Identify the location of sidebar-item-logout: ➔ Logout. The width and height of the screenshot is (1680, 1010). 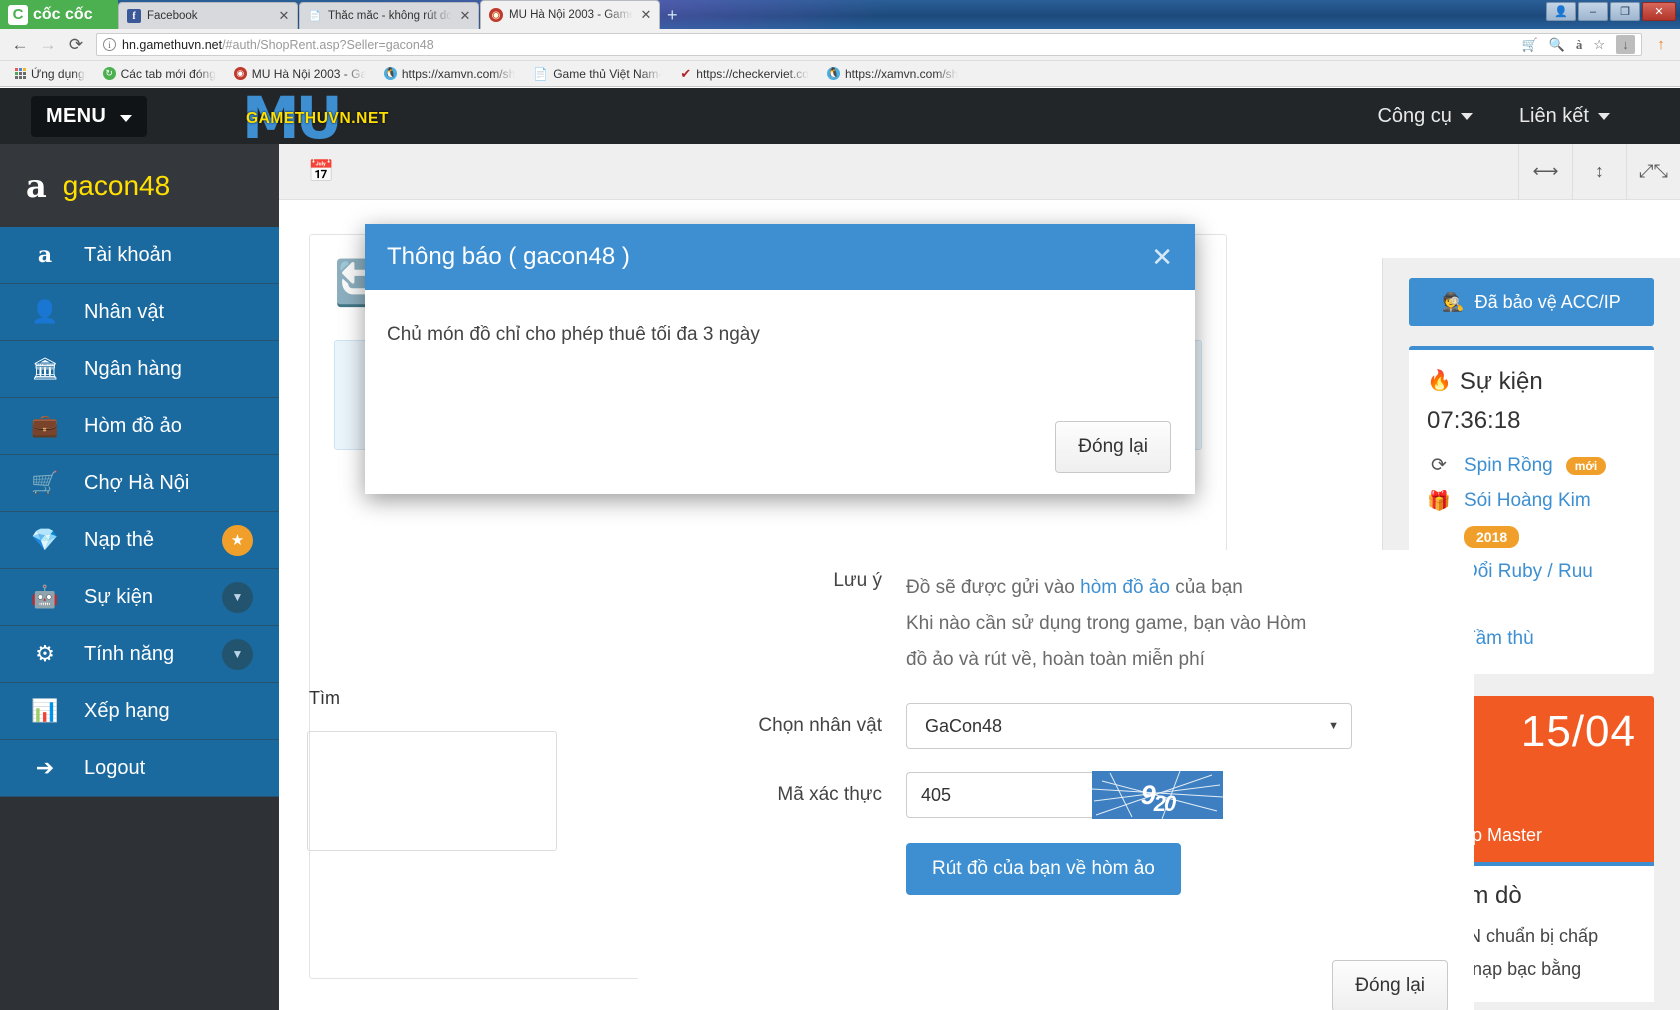
(139, 768).